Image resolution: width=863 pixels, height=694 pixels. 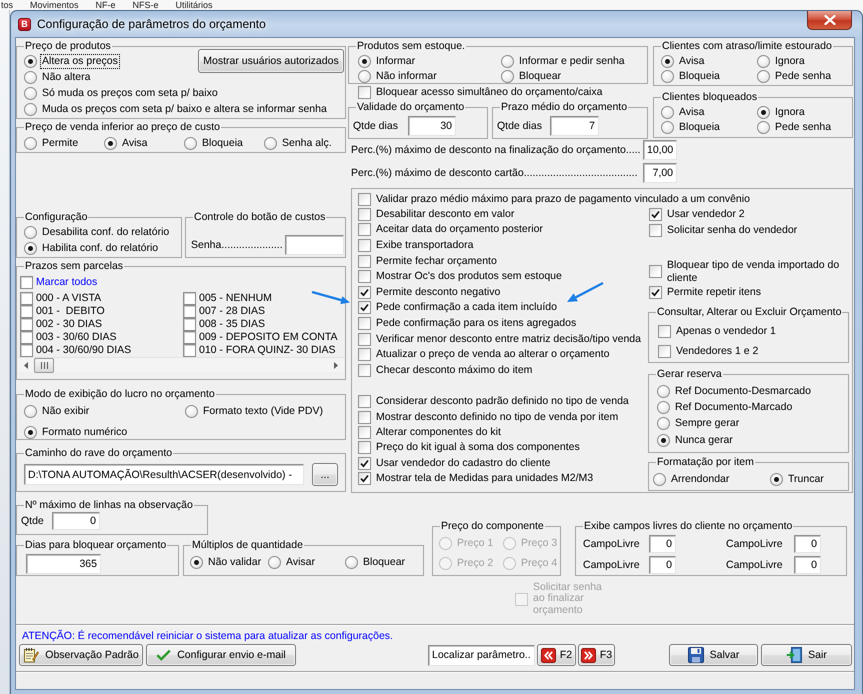 What do you see at coordinates (271, 61) in the screenshot?
I see `show-users-button: Mostrar usuários autorizados` at bounding box center [271, 61].